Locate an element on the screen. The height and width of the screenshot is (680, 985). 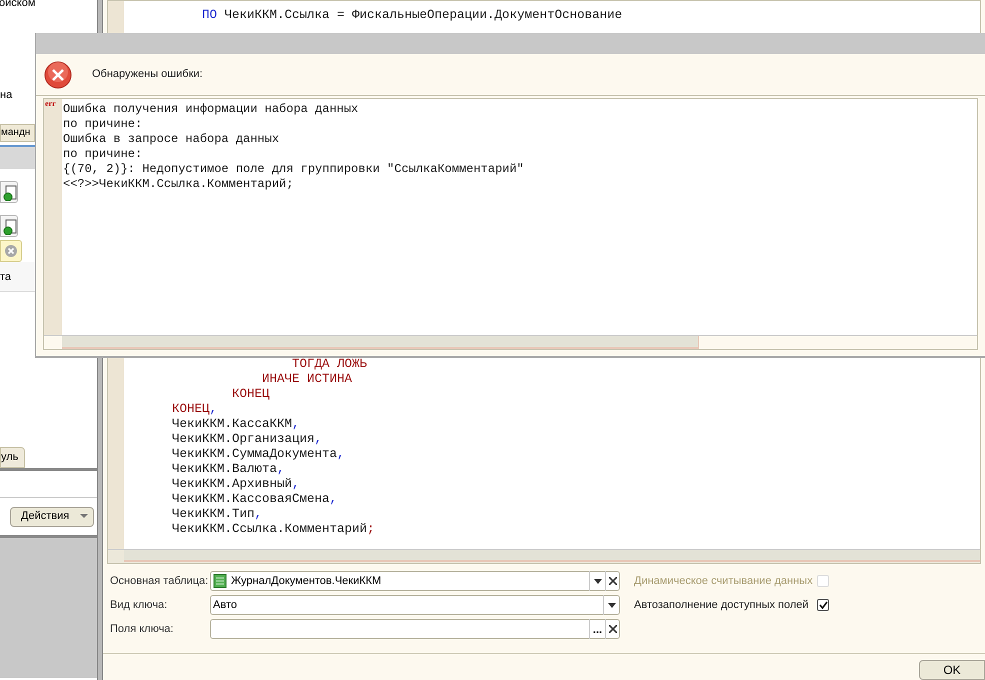
code-line: ЧекиККМ.Ссылка.Комментарий; is located at coordinates (273, 529).